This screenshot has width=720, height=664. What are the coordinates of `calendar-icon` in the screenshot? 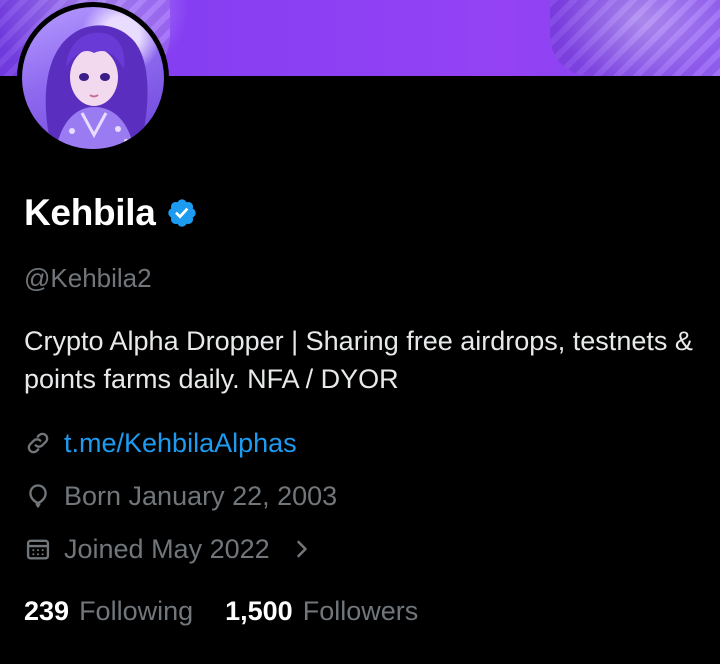 It's located at (38, 549).